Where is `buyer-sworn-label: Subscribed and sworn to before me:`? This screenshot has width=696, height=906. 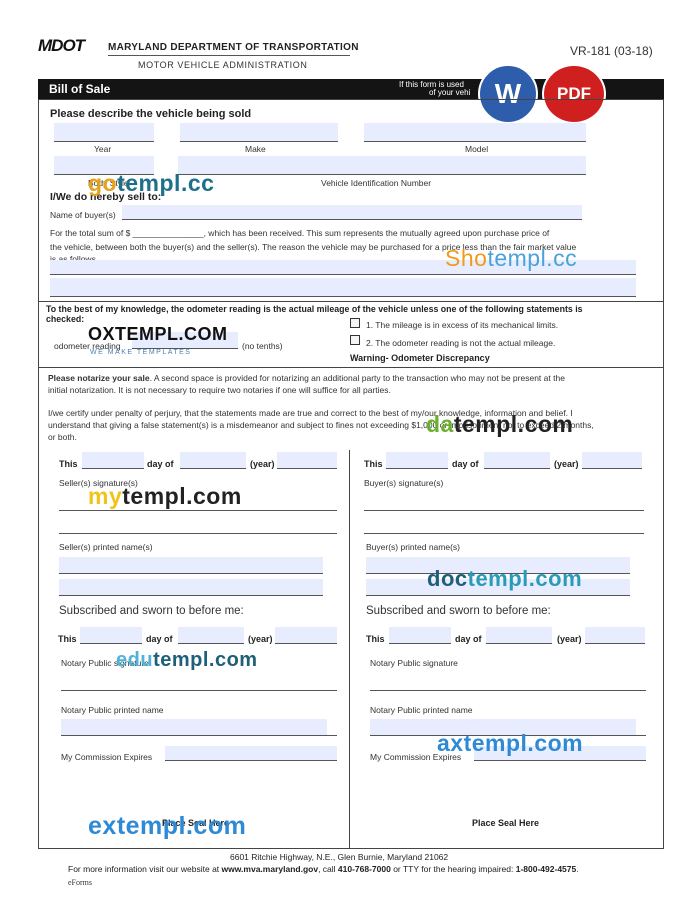 buyer-sworn-label: Subscribed and sworn to before me: is located at coordinates (458, 611).